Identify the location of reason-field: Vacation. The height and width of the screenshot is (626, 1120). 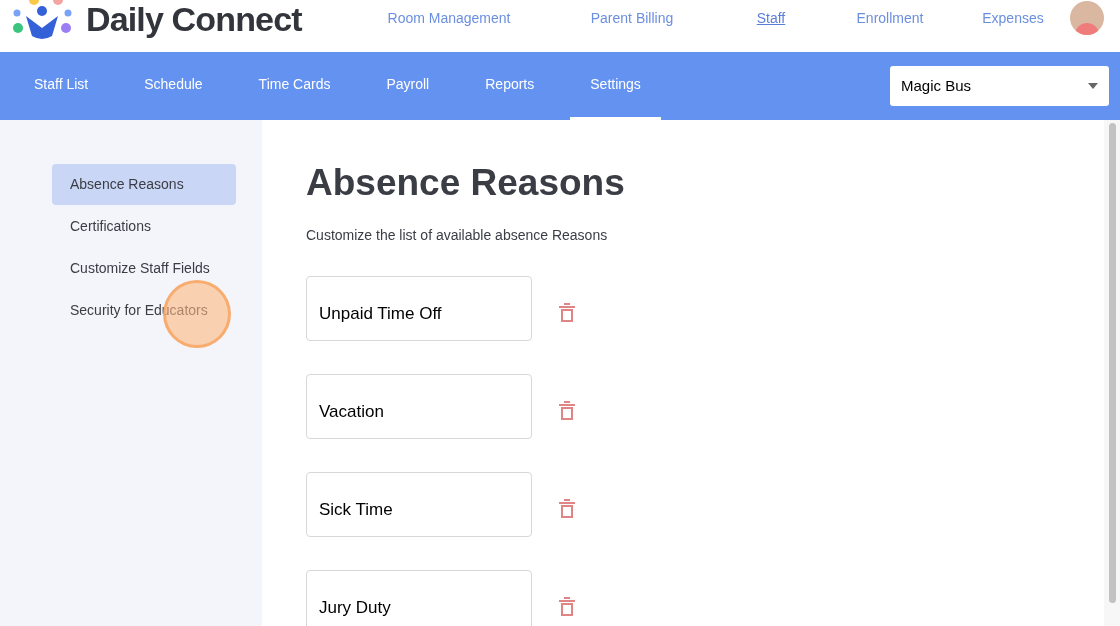
(419, 406).